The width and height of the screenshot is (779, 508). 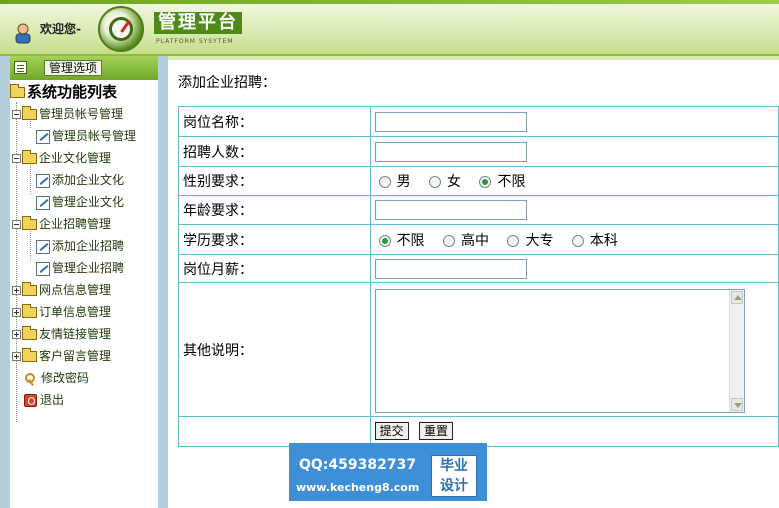 I want to click on education-radio-group: 不限 高中 大专 本科, so click(x=574, y=239).